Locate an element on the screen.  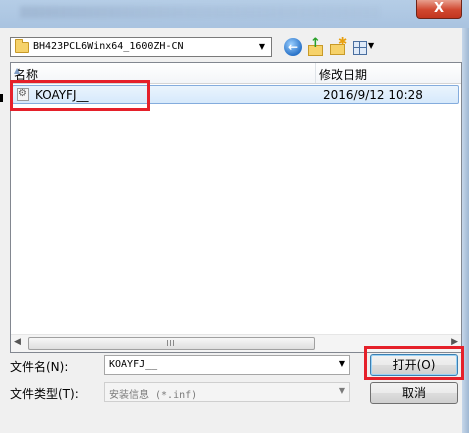
file-highlight-annotation is located at coordinates (80, 95).